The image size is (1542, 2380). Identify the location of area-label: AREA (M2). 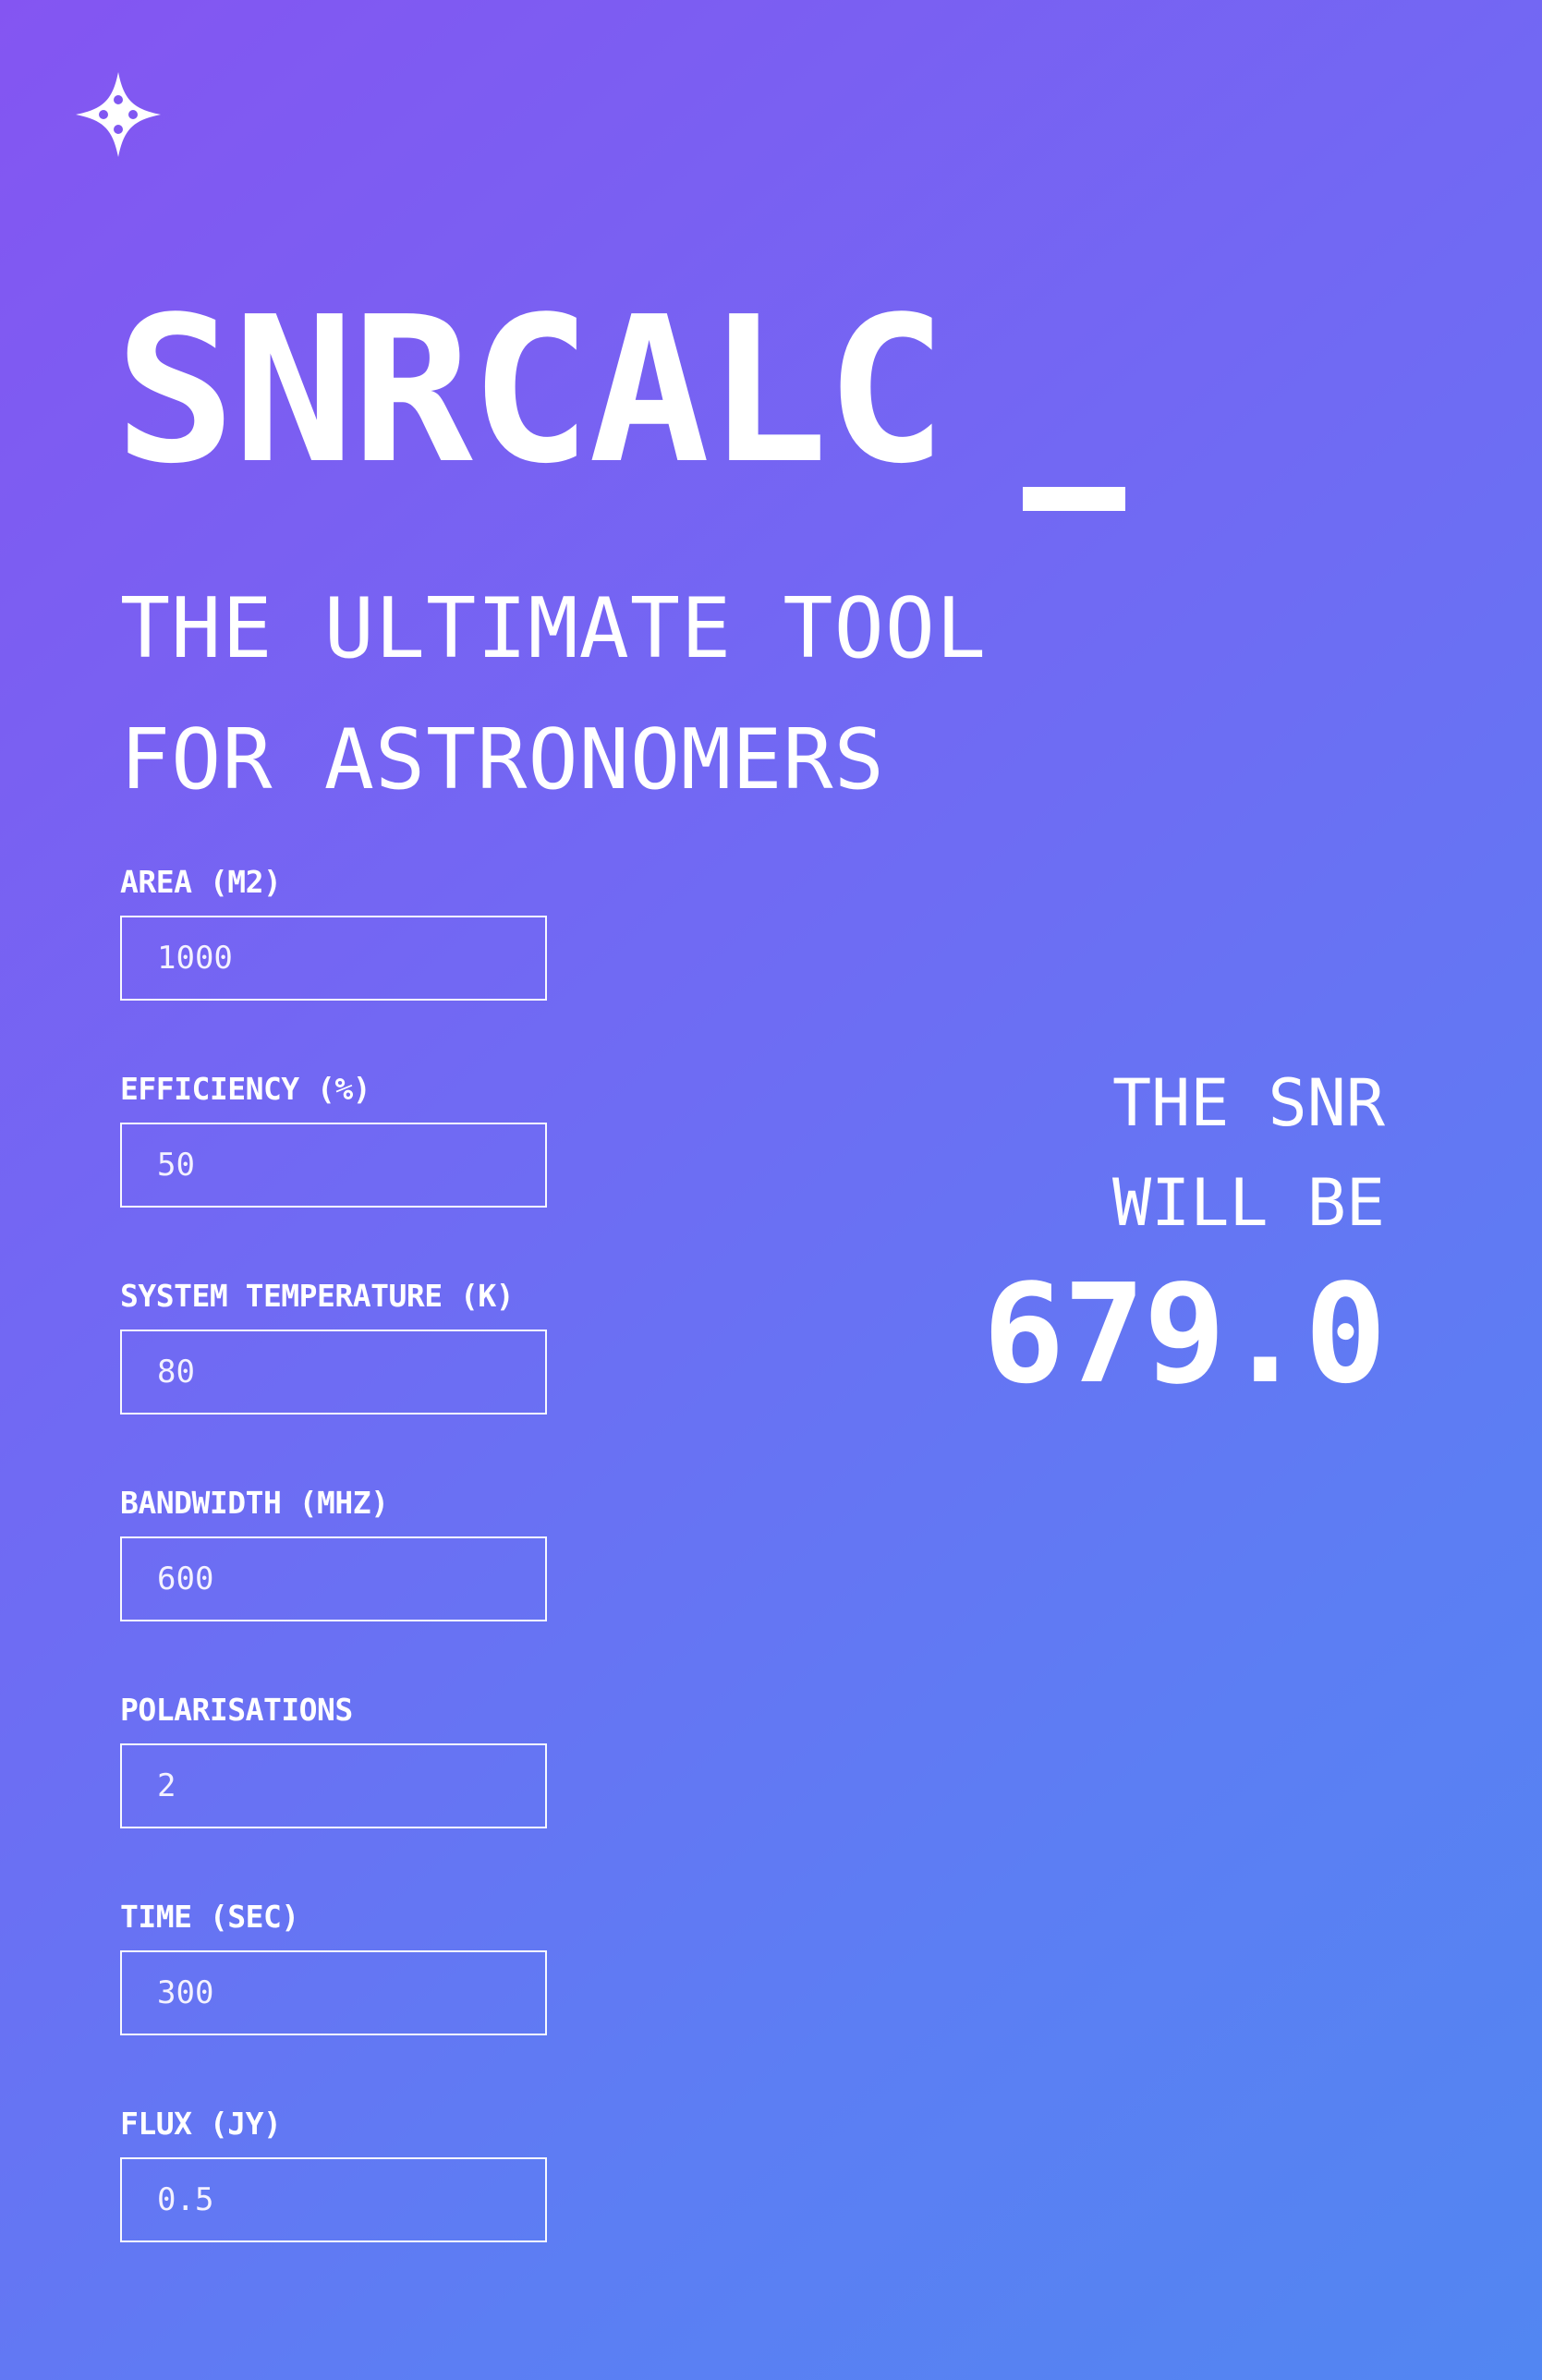
(201, 882).